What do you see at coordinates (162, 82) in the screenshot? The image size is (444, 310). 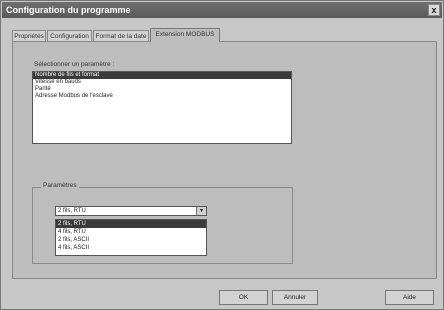 I see `list-item: Vitesse en bauds` at bounding box center [162, 82].